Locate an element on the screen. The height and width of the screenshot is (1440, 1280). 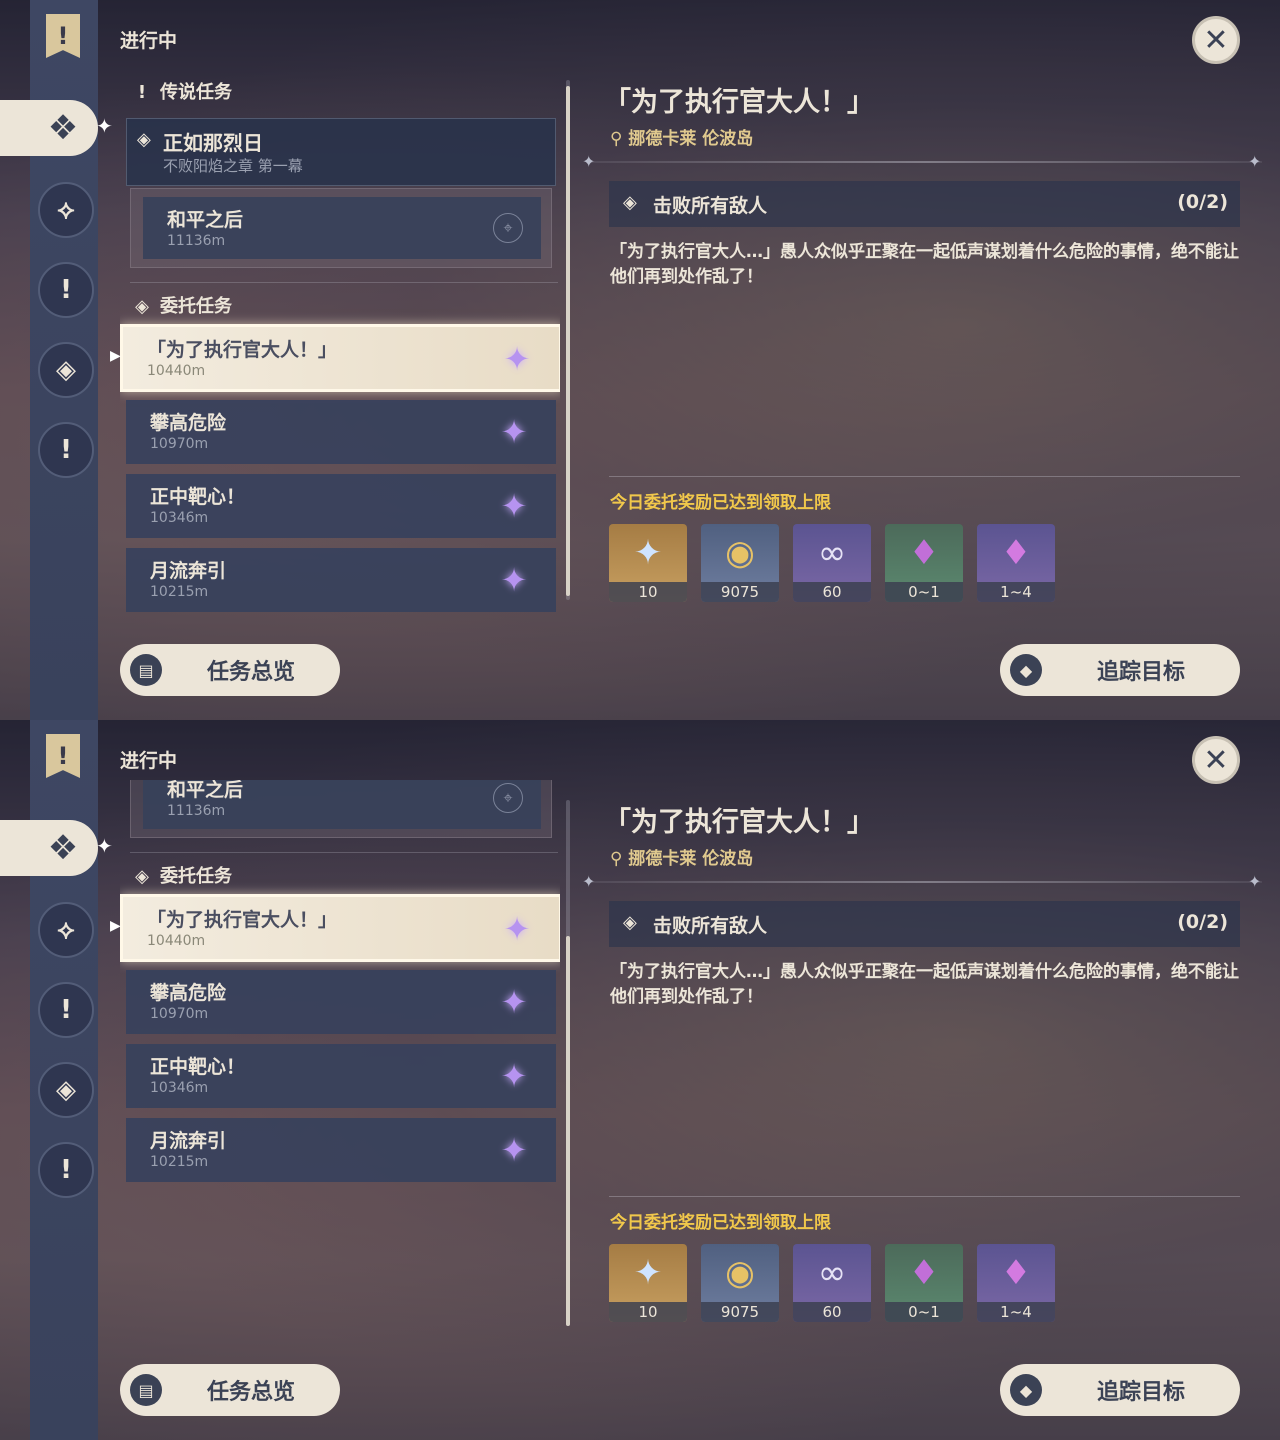
quest-title: 正中靶心！ is located at coordinates (198, 1067).